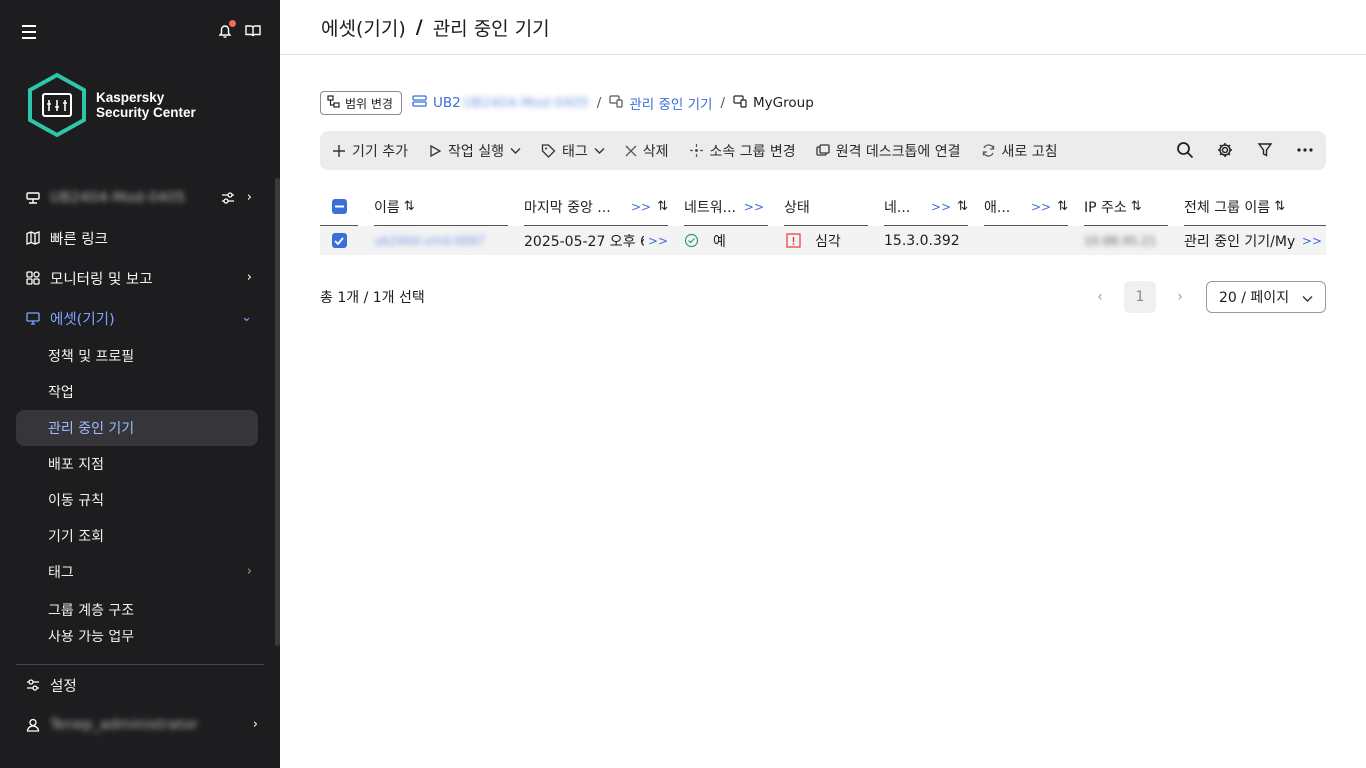 The width and height of the screenshot is (1366, 768). I want to click on select-all-checkbox-cell, so click(339, 207).